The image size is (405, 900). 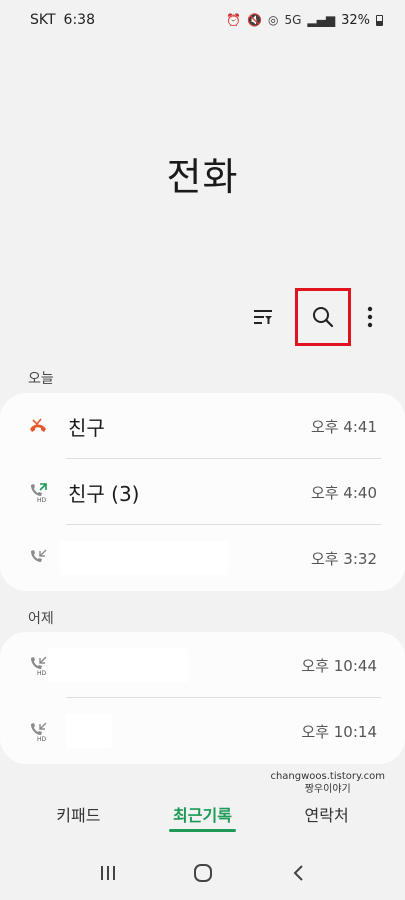 I want to click on tab-recents: 최근기록, so click(x=202, y=816).